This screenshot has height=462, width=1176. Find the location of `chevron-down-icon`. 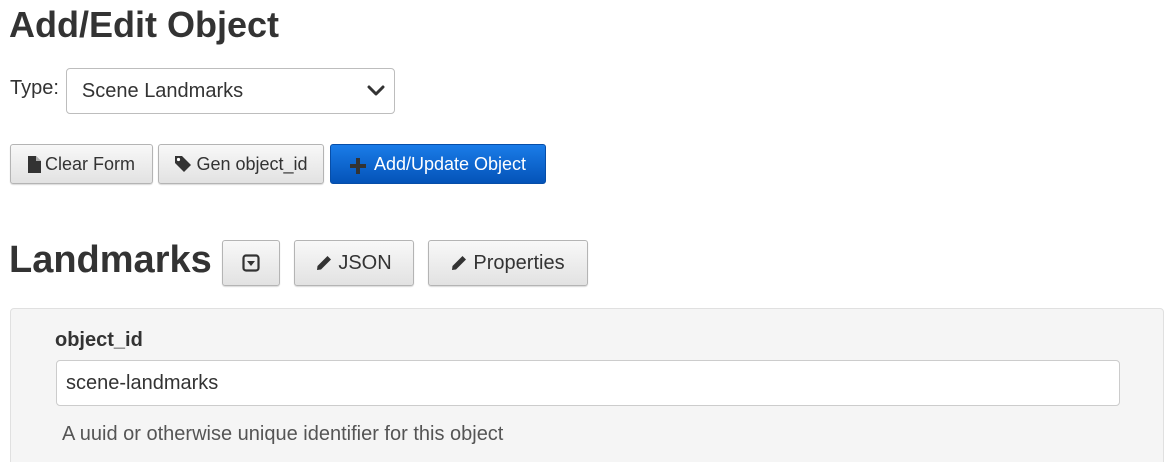

chevron-down-icon is located at coordinates (376, 90).